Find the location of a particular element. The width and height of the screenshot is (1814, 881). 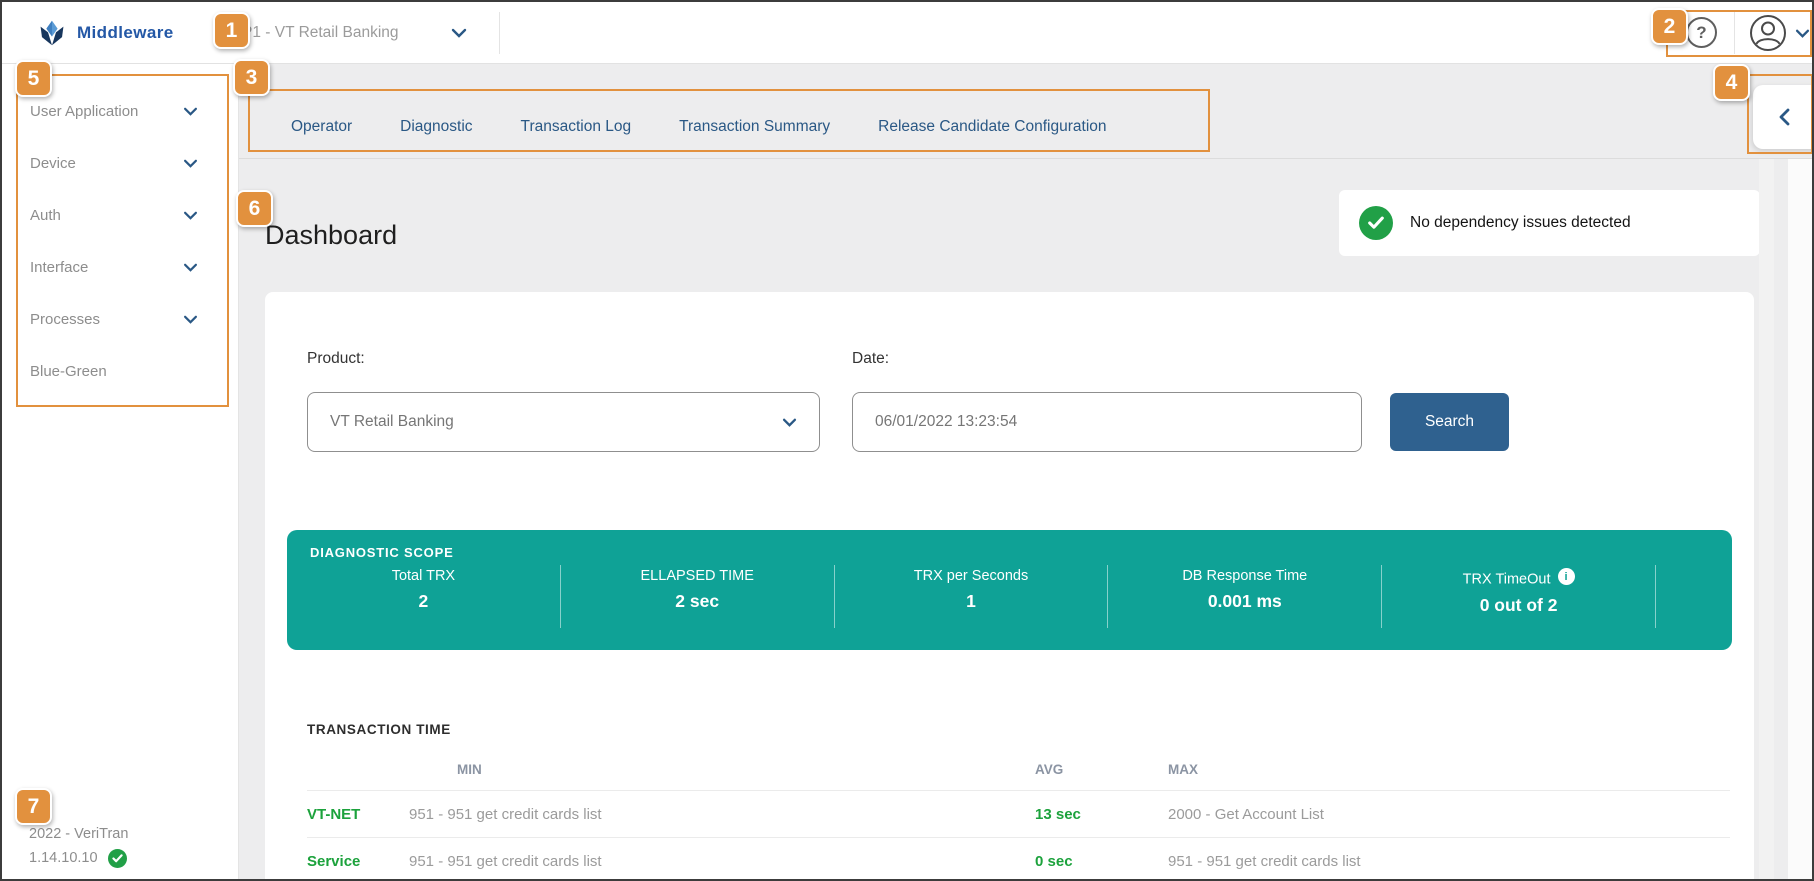

row-service-min: 951 - 951 get credit cards list is located at coordinates (722, 858).